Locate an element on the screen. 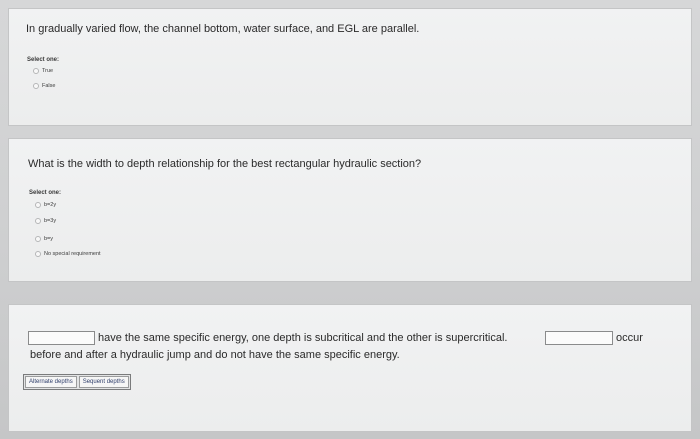 This screenshot has width=700, height=439. question-3-text-part-2: occur is located at coordinates (629, 338).